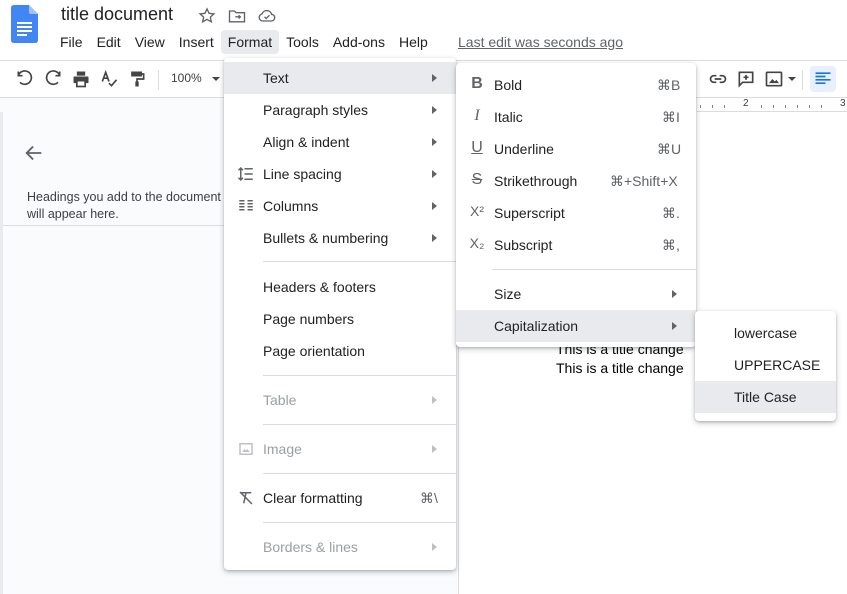 This screenshot has width=847, height=594. What do you see at coordinates (71, 42) in the screenshot?
I see `menu-file: File` at bounding box center [71, 42].